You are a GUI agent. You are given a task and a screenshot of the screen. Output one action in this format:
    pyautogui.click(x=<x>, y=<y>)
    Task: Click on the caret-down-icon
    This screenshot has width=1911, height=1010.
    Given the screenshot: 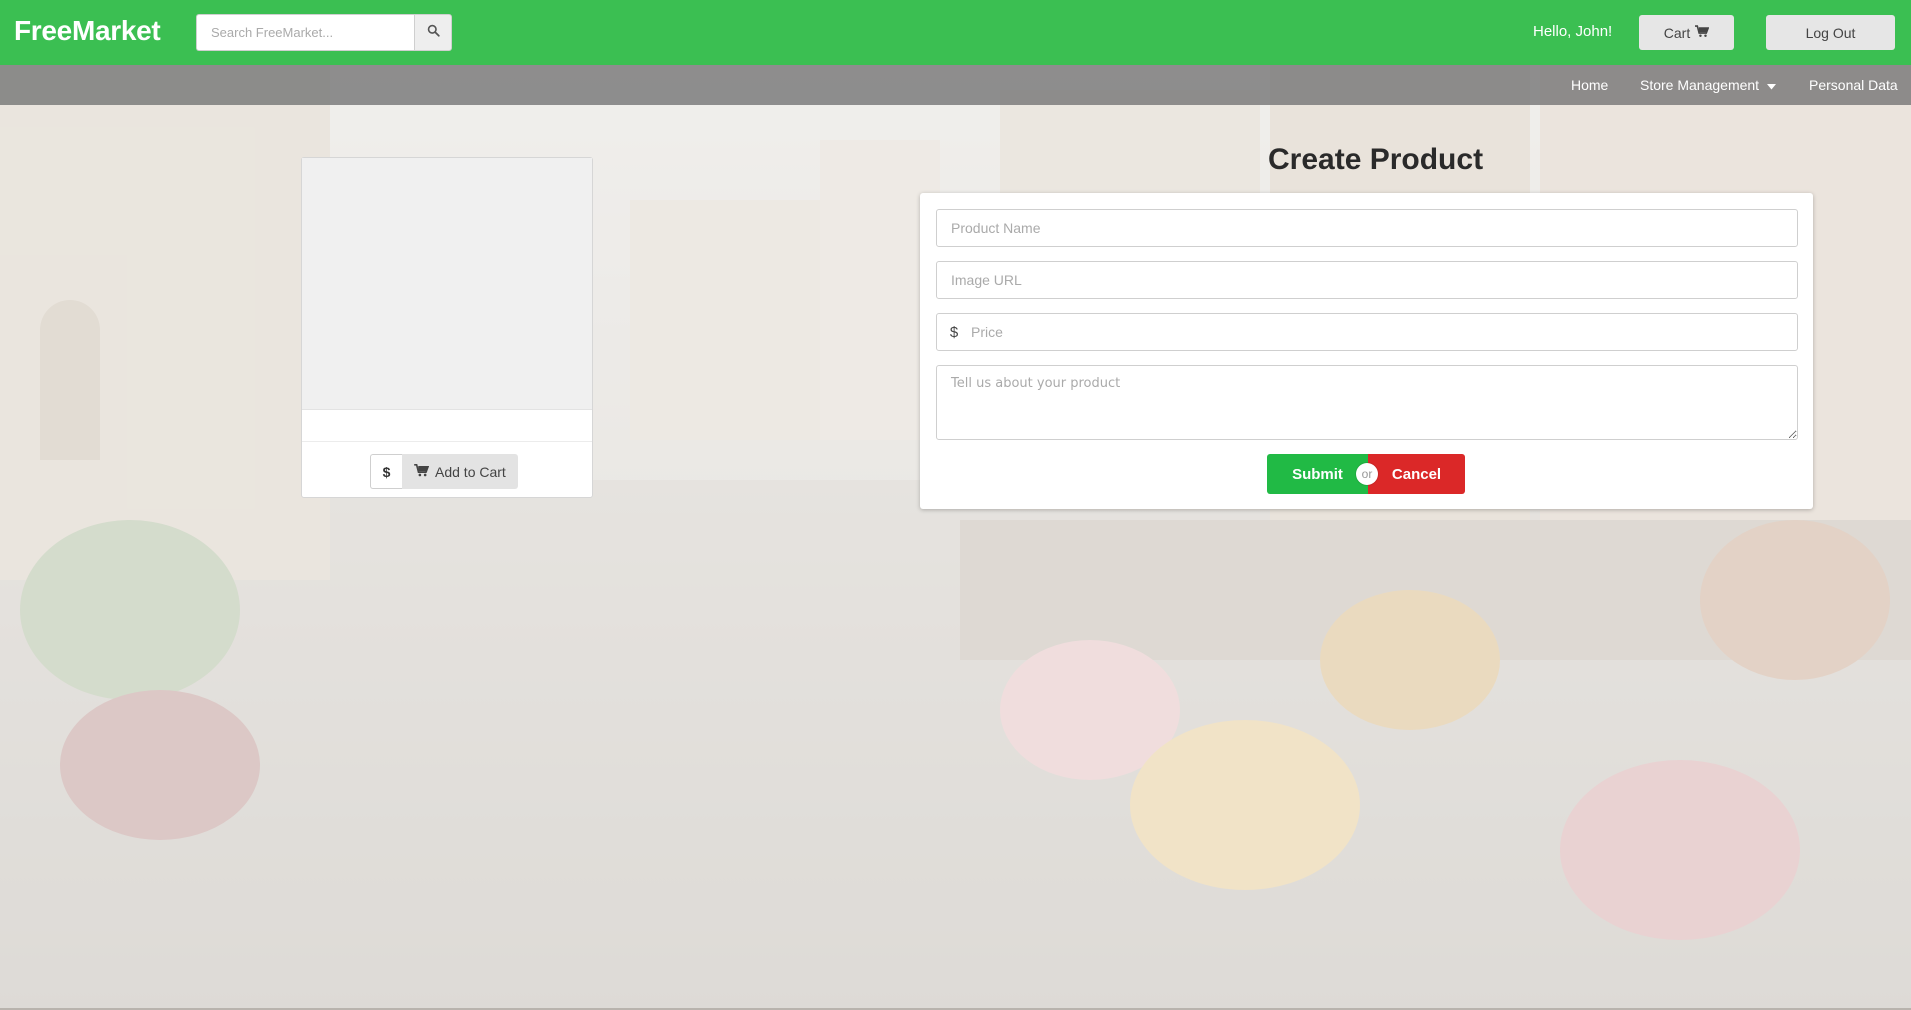 What is the action you would take?
    pyautogui.click(x=1772, y=85)
    